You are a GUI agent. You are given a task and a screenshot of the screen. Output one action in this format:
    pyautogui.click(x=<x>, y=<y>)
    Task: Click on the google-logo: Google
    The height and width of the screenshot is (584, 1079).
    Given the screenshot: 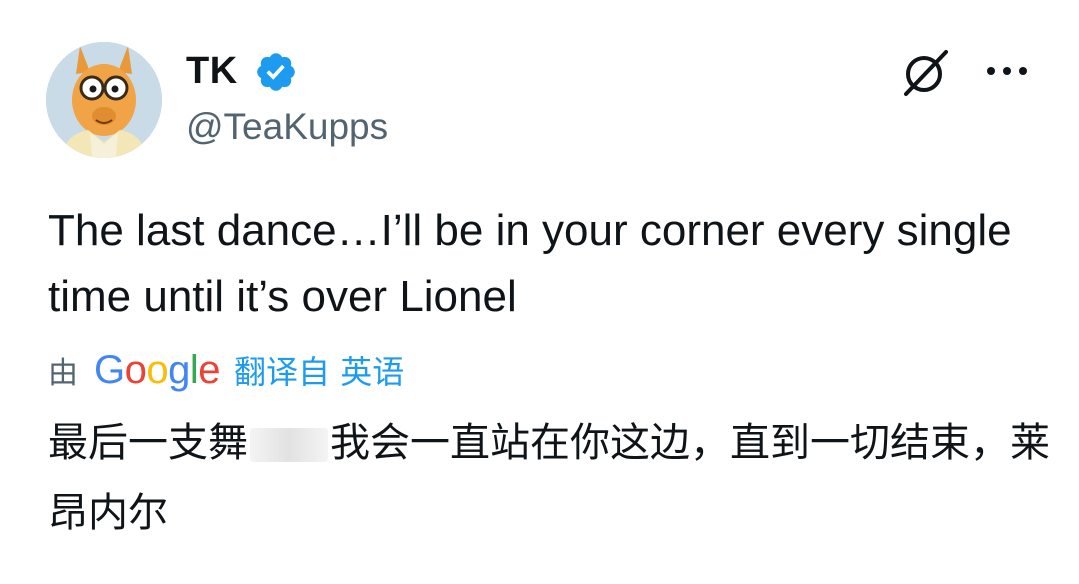 What is the action you would take?
    pyautogui.click(x=157, y=370)
    